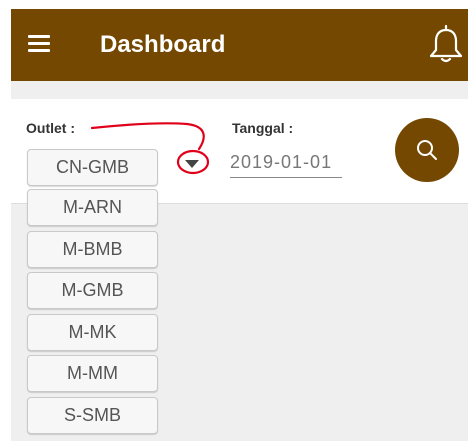  Describe the element at coordinates (163, 44) in the screenshot. I see `page-title: Dashboard` at that location.